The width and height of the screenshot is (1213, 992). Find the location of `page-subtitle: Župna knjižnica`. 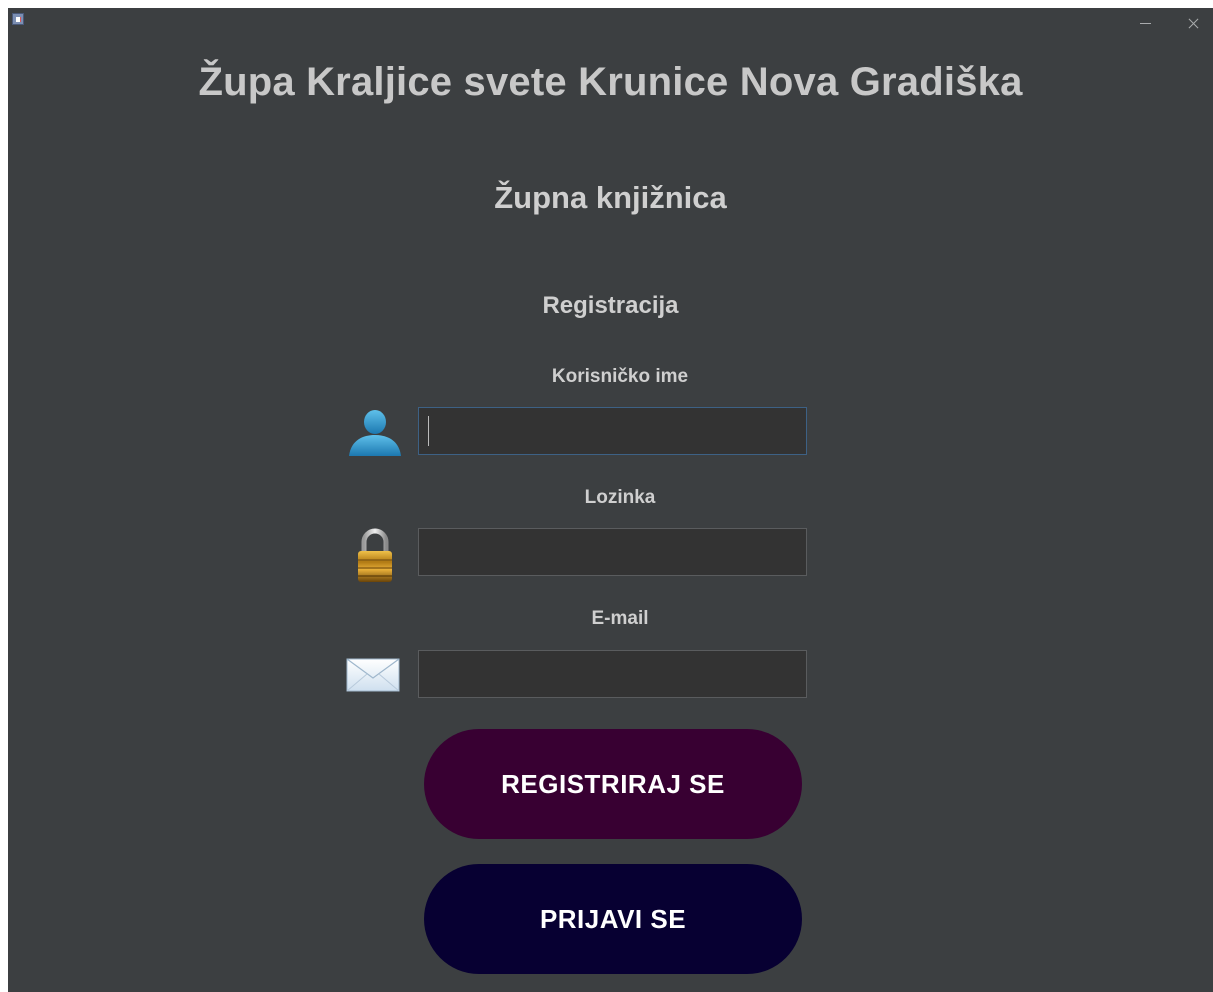

page-subtitle: Župna knjižnica is located at coordinates (610, 197).